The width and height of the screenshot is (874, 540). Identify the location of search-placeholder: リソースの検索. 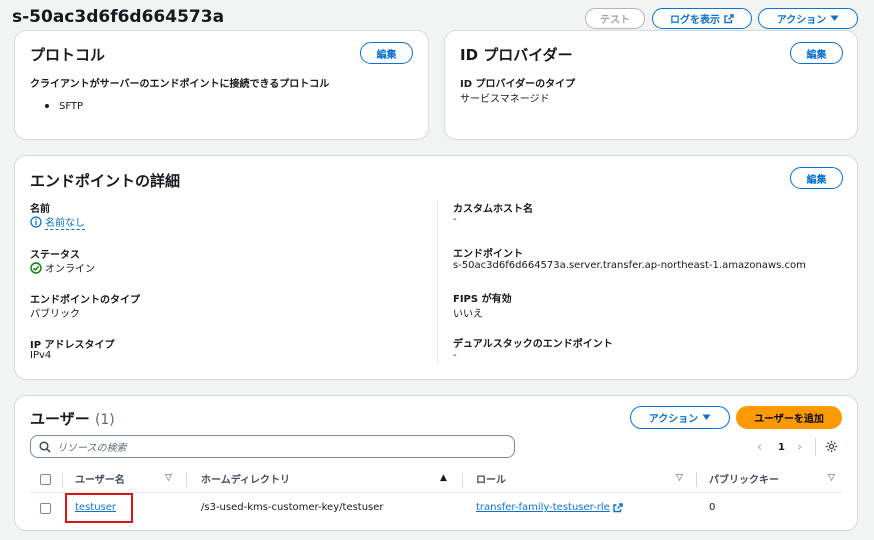
(92, 448).